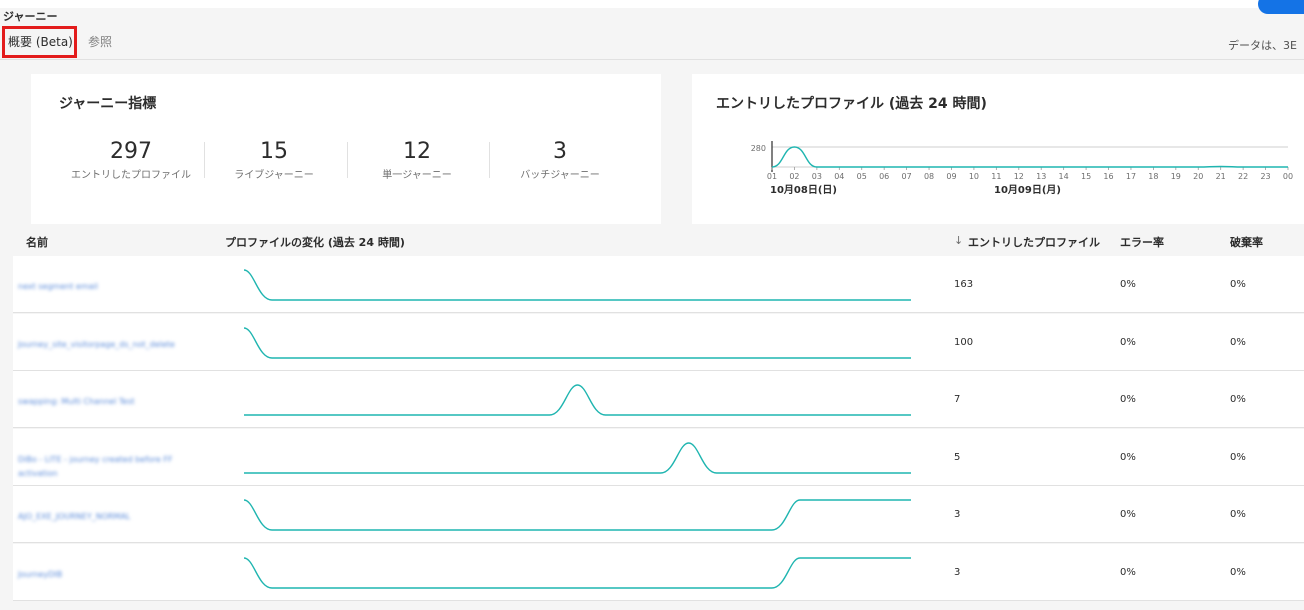 Image resolution: width=1304 pixels, height=610 pixels. I want to click on date-label: 10月08日(日), so click(803, 190).